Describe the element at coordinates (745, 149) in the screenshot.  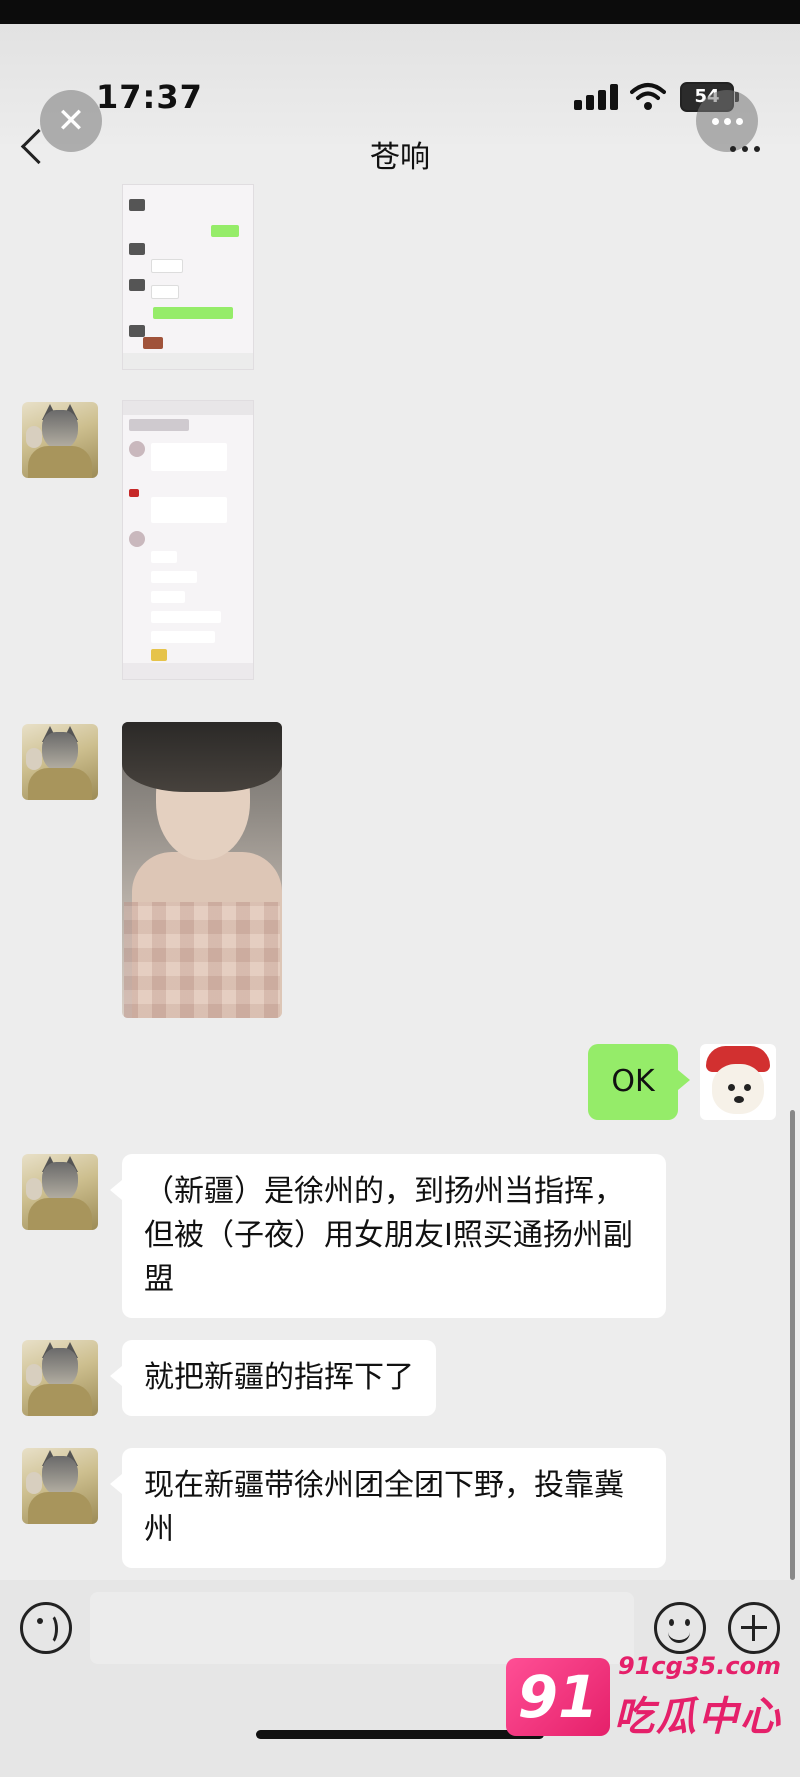
I see `chat-menu-icon` at that location.